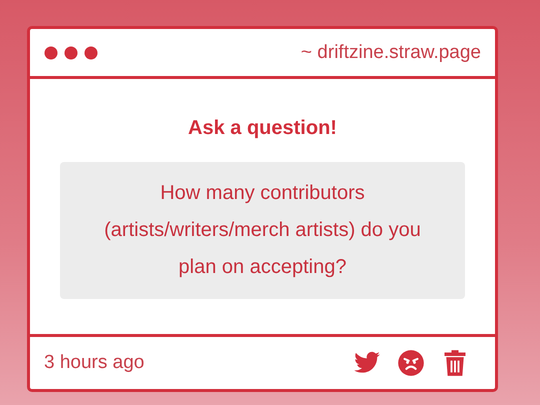 The image size is (540, 405). I want to click on card-title: Ask a question!, so click(262, 128).